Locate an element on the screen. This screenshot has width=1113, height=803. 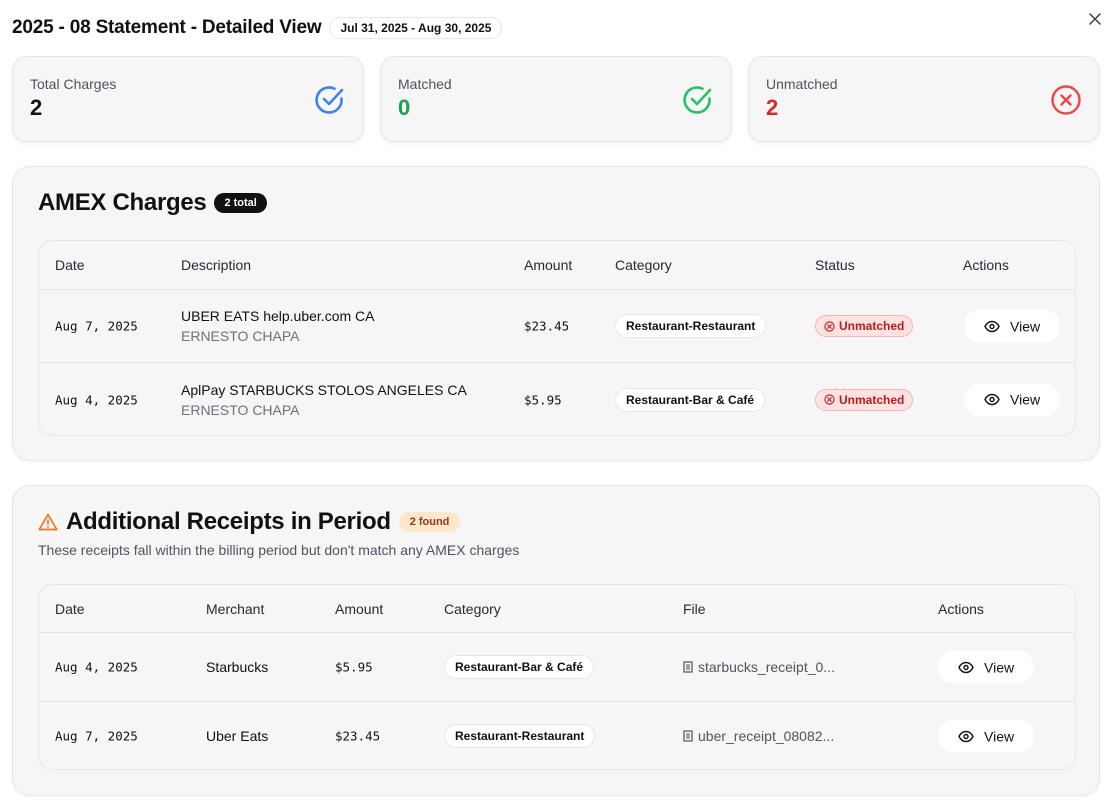
stat-label: Total Charges is located at coordinates (73, 84).